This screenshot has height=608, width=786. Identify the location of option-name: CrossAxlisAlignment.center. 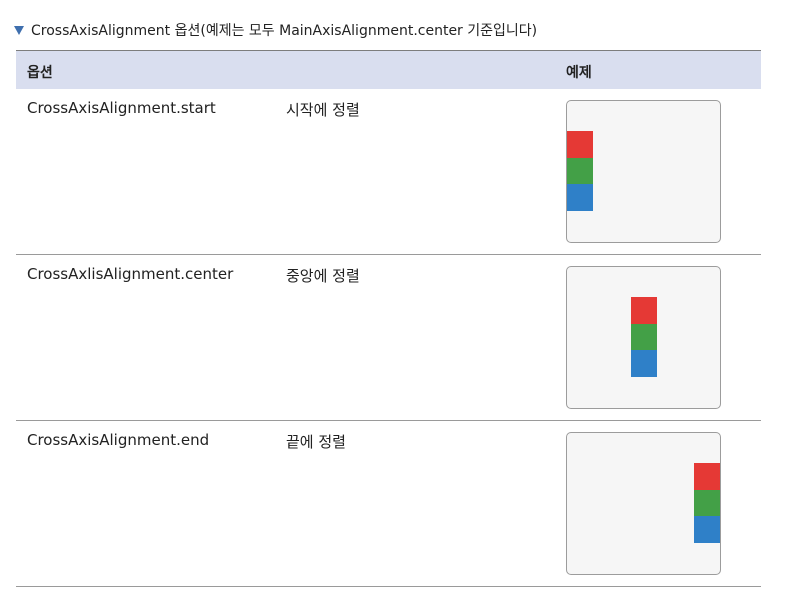
(130, 274).